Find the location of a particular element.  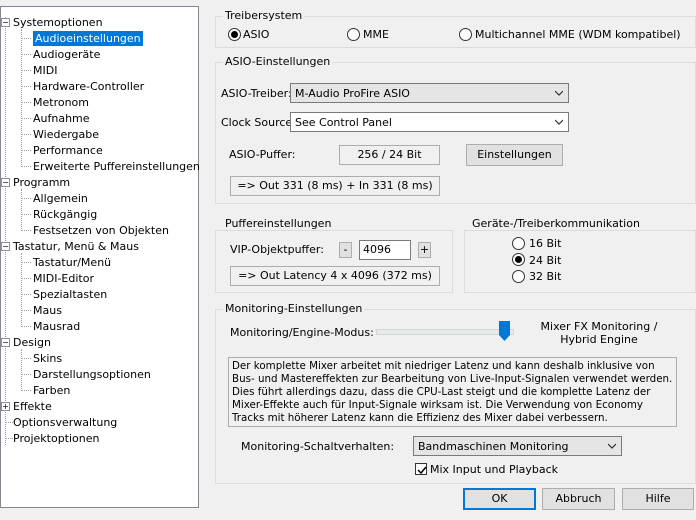

tree-item: Skins is located at coordinates (47, 358).